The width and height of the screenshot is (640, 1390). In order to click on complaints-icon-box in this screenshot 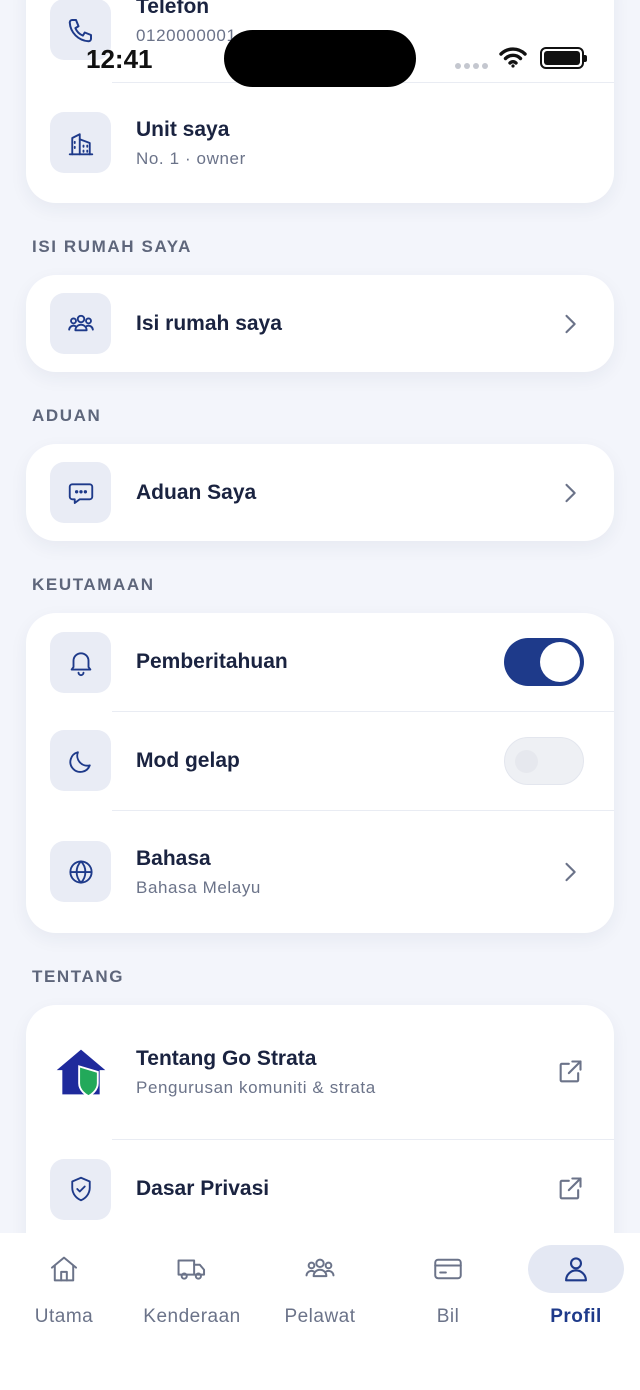, I will do `click(80, 492)`.